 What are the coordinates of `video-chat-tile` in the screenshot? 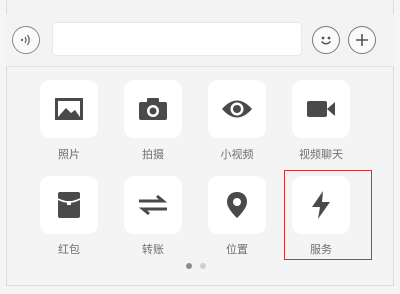 It's located at (321, 109).